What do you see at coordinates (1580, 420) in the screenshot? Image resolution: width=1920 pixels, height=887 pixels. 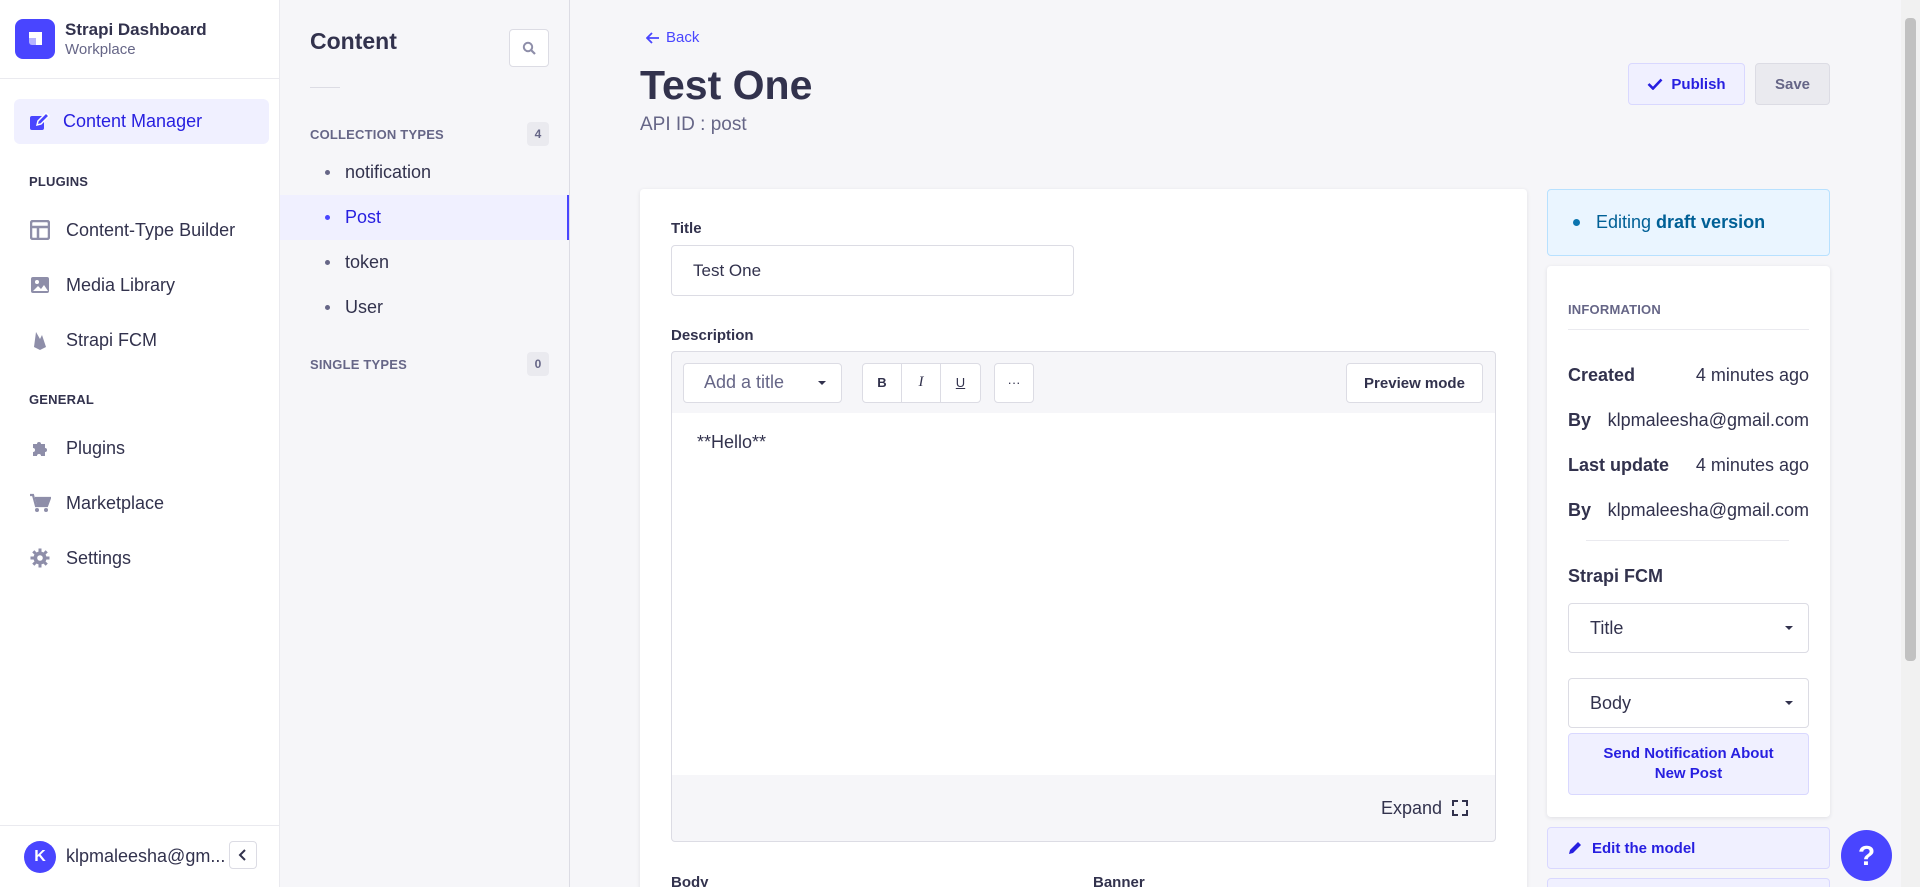 I see `info-key: By` at bounding box center [1580, 420].